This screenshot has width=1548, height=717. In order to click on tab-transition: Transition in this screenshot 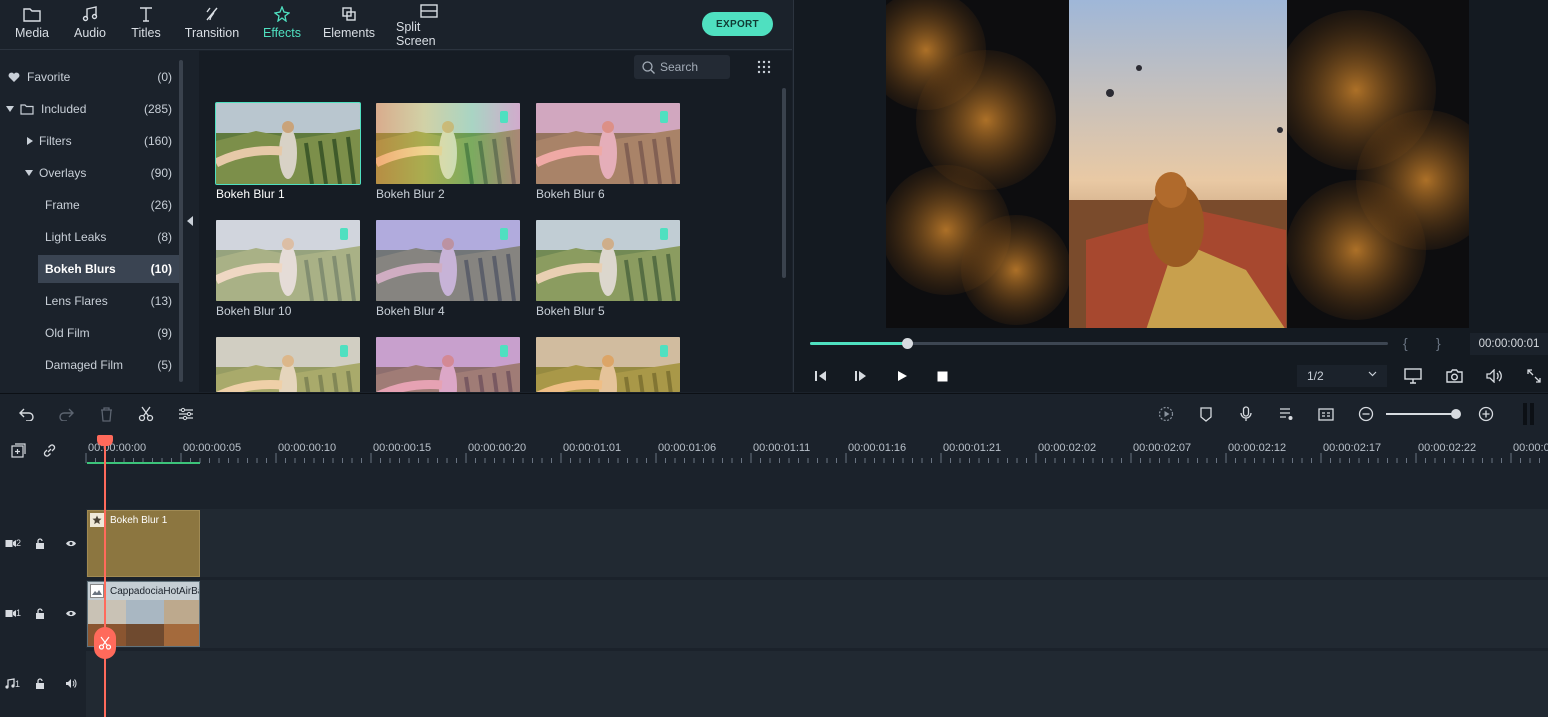, I will do `click(212, 26)`.